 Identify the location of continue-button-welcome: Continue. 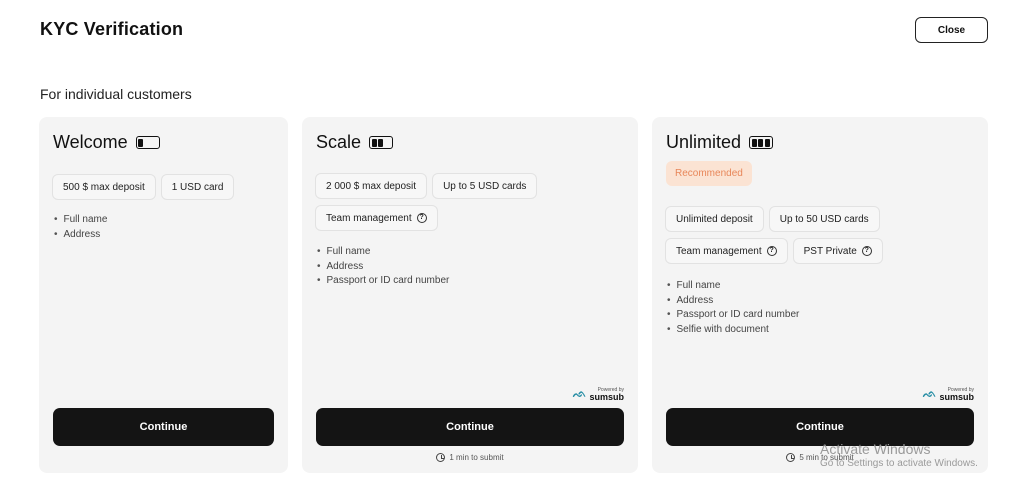
(163, 427).